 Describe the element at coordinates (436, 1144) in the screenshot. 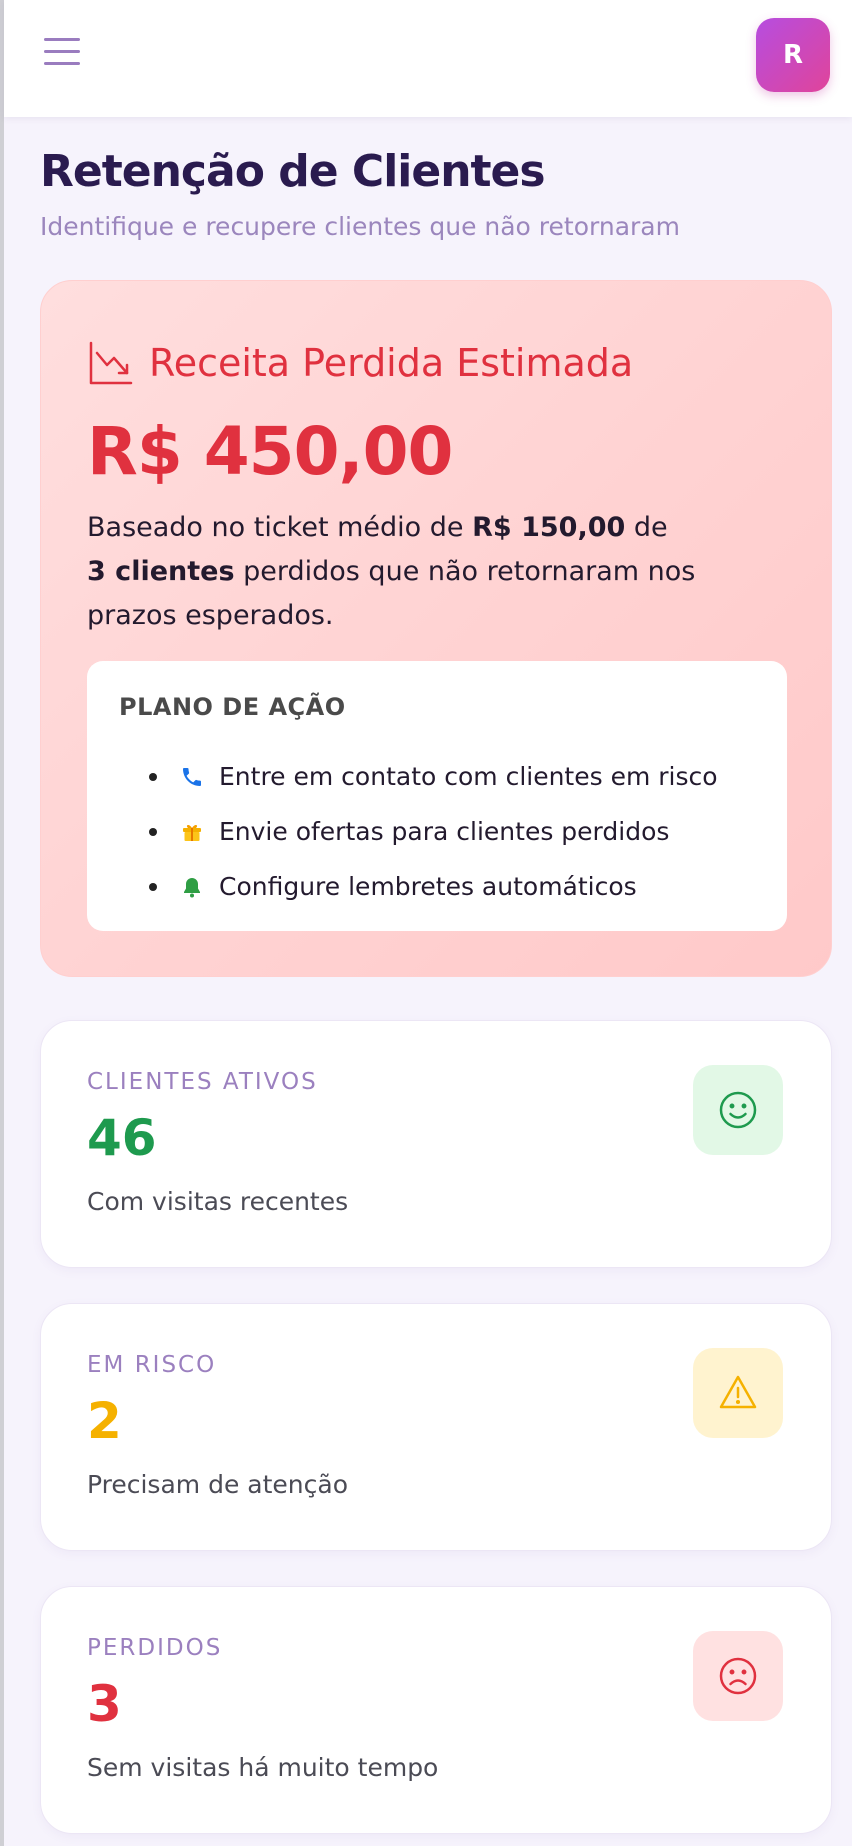

I see `stat-card-active-clients: CLIENTES ATIVOS 46 Com visitas recentes` at that location.